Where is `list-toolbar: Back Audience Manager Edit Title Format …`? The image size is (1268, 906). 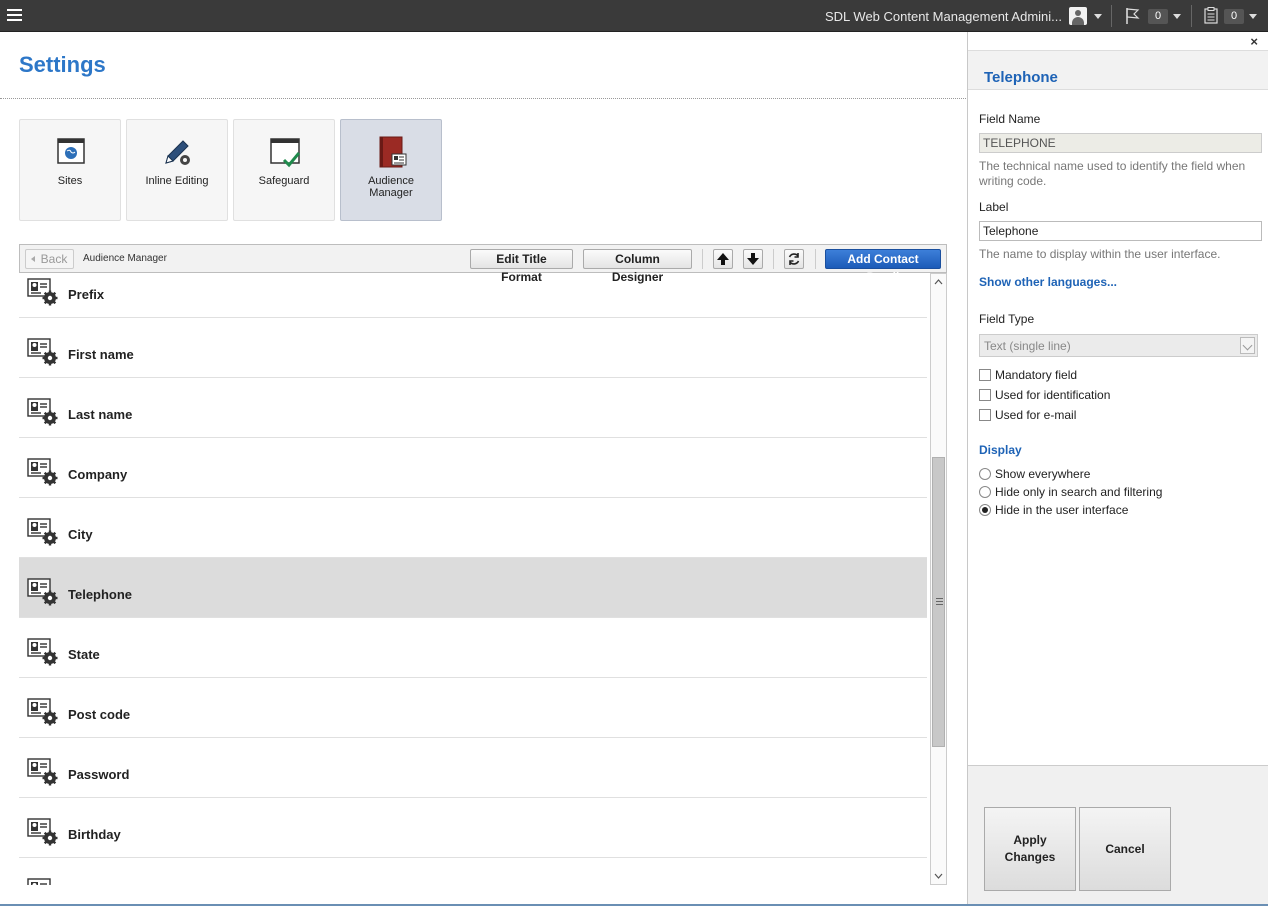
list-toolbar: Back Audience Manager Edit Title Format … is located at coordinates (483, 264).